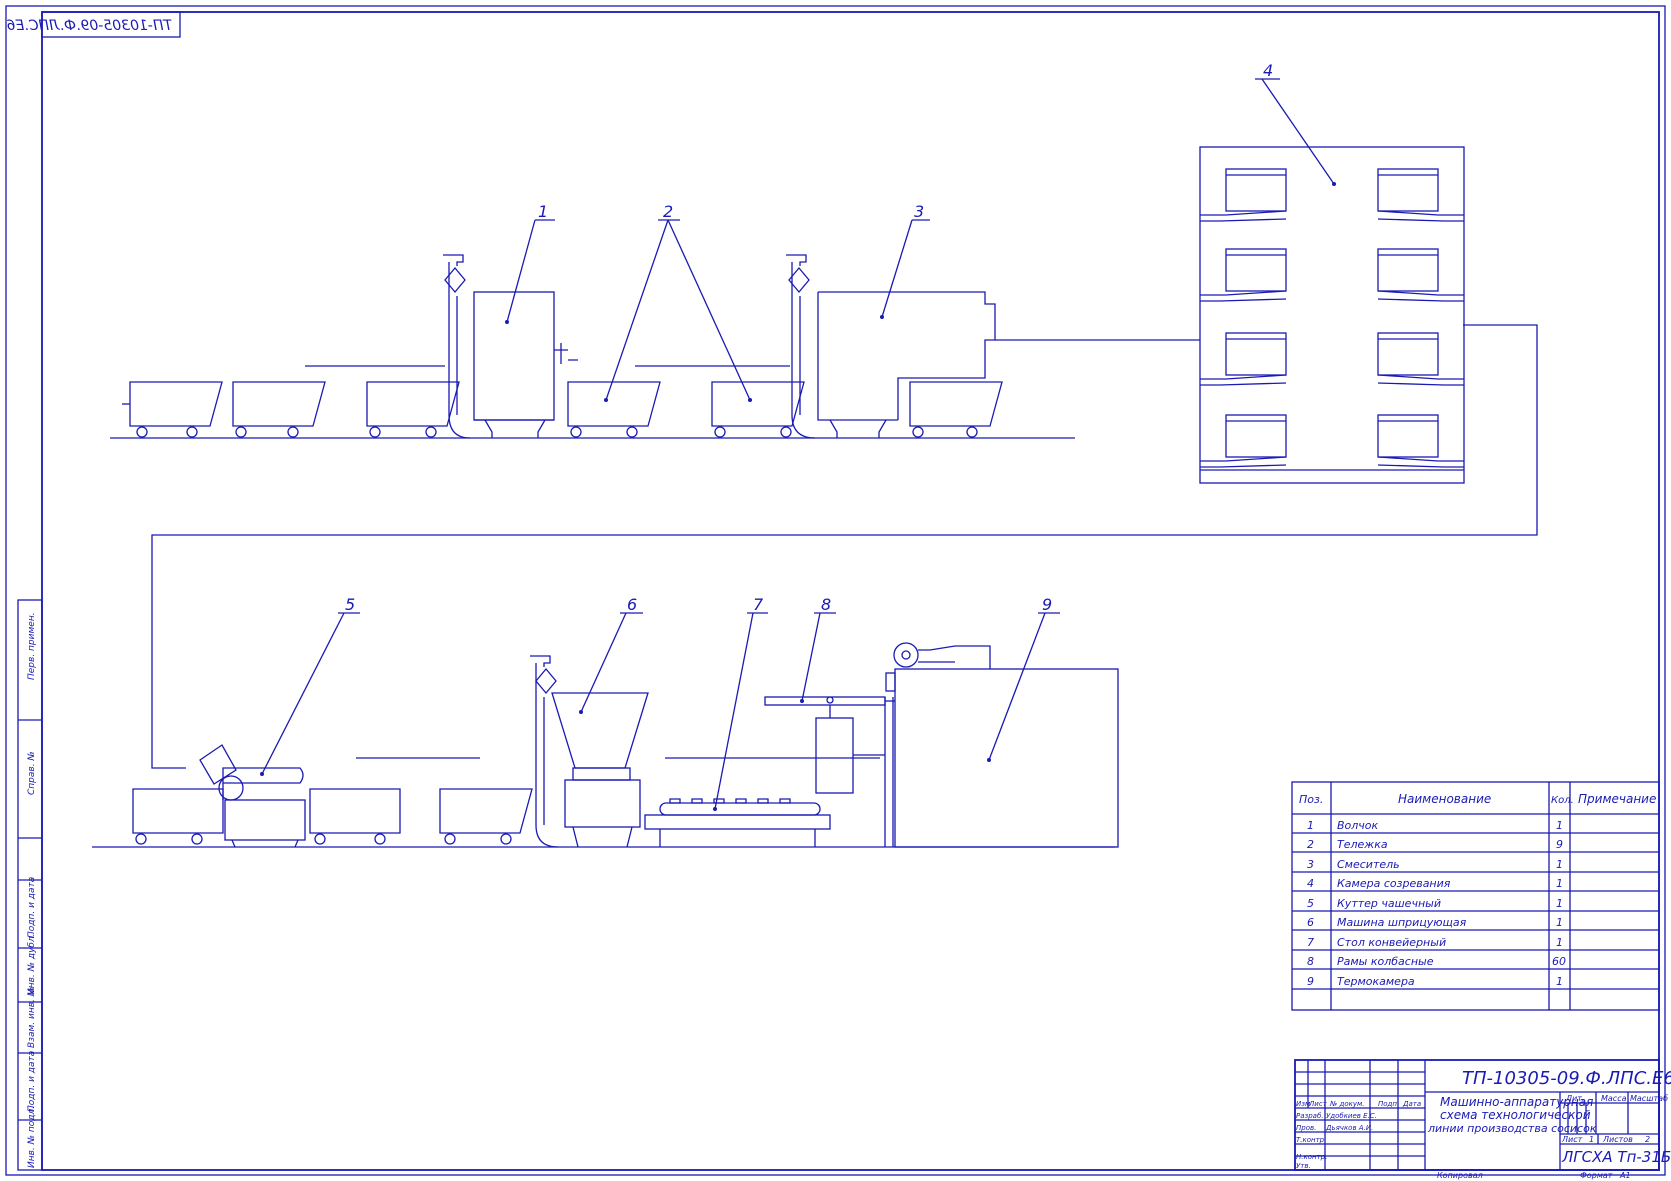 This screenshot has width=1671, height=1181. Describe the element at coordinates (32, 1137) in the screenshot. I see `strip-label-7: Инв. № подл.` at that location.